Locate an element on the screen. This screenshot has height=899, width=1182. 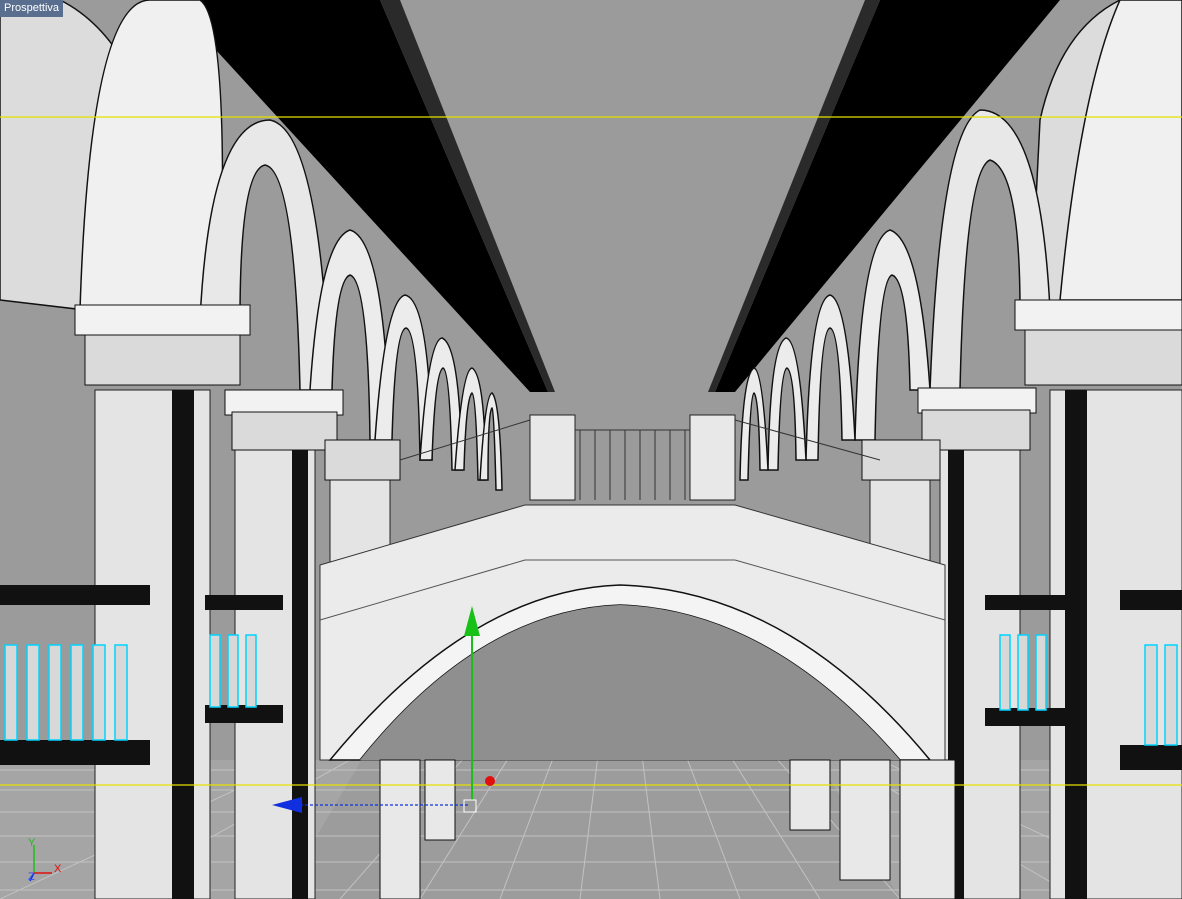
axis-z-label: Z is located at coordinates (31, 877).